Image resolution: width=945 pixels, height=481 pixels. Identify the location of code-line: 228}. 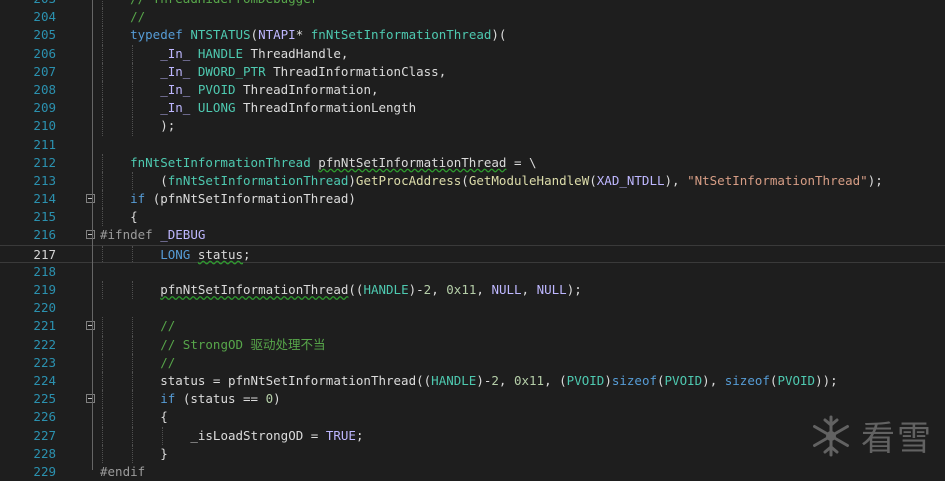
(472, 453).